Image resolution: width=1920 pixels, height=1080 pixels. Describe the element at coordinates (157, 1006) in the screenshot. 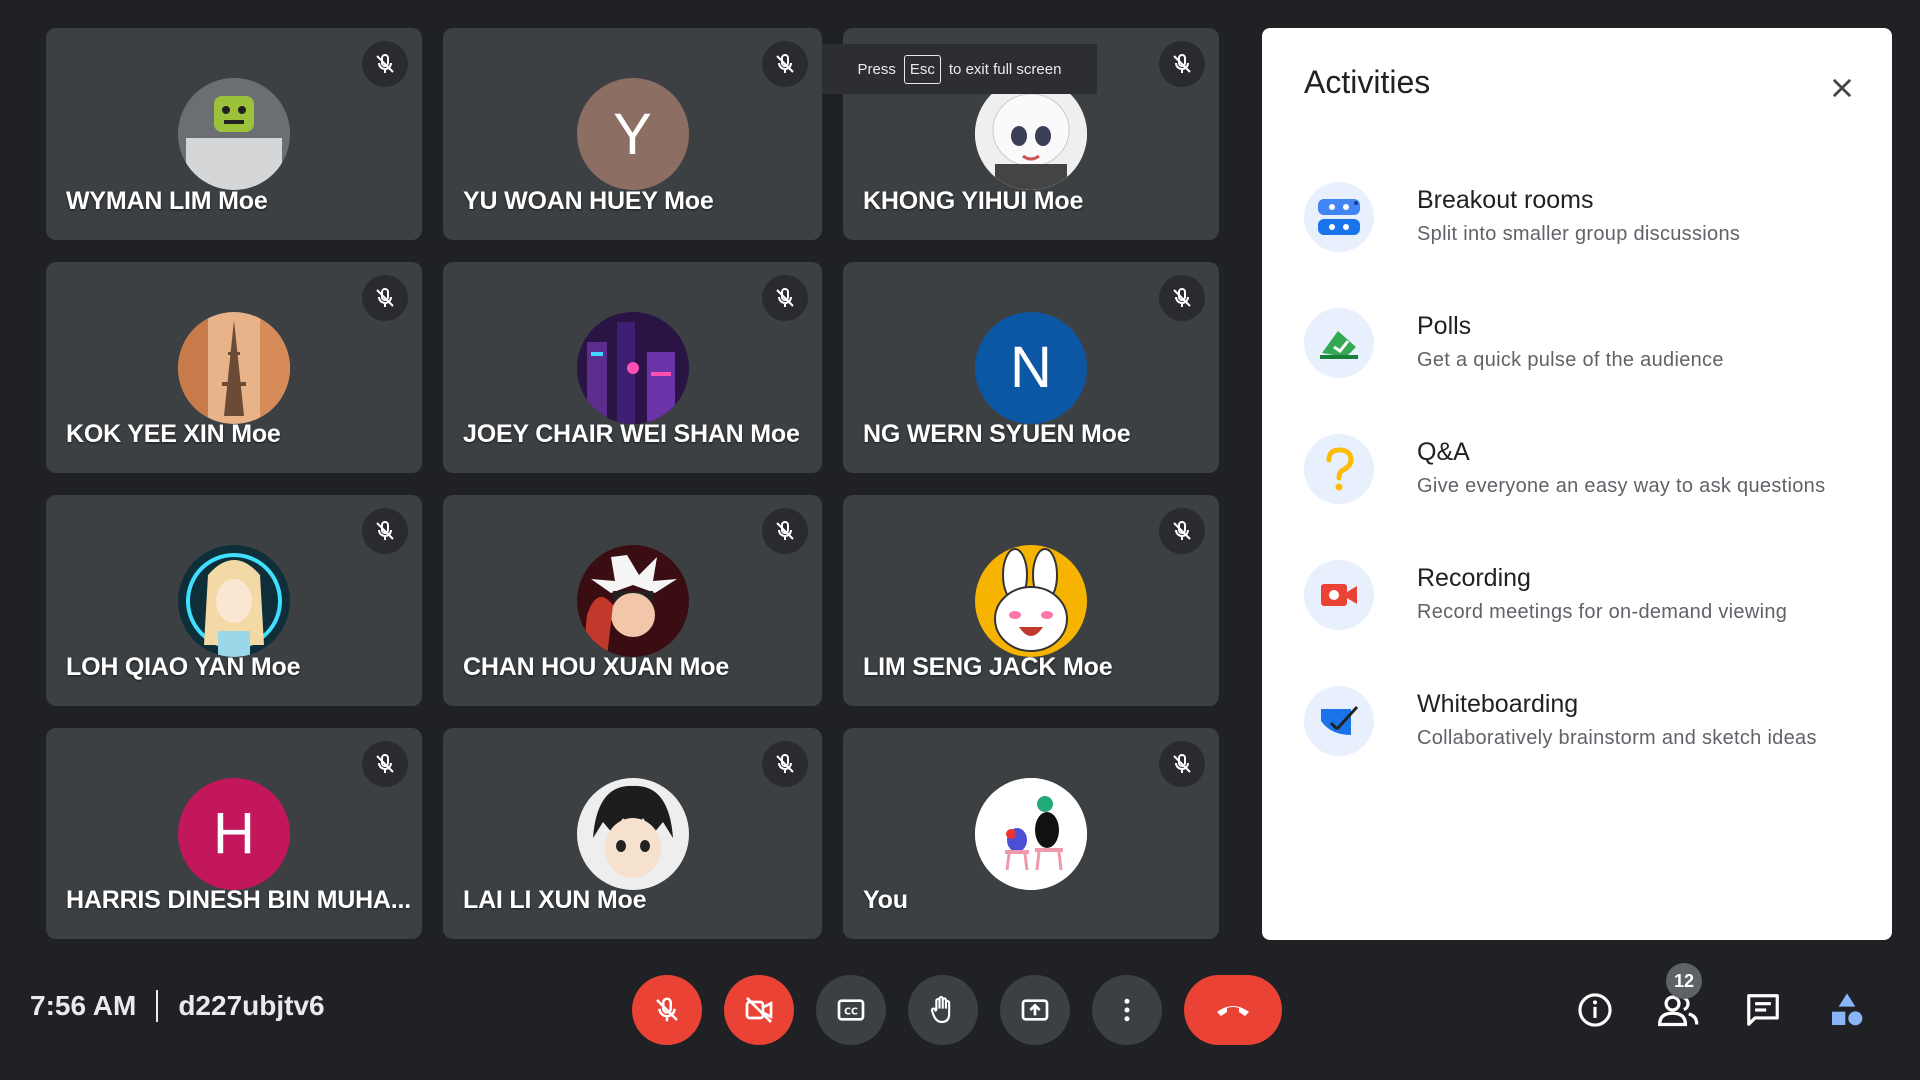

I see `divider` at that location.